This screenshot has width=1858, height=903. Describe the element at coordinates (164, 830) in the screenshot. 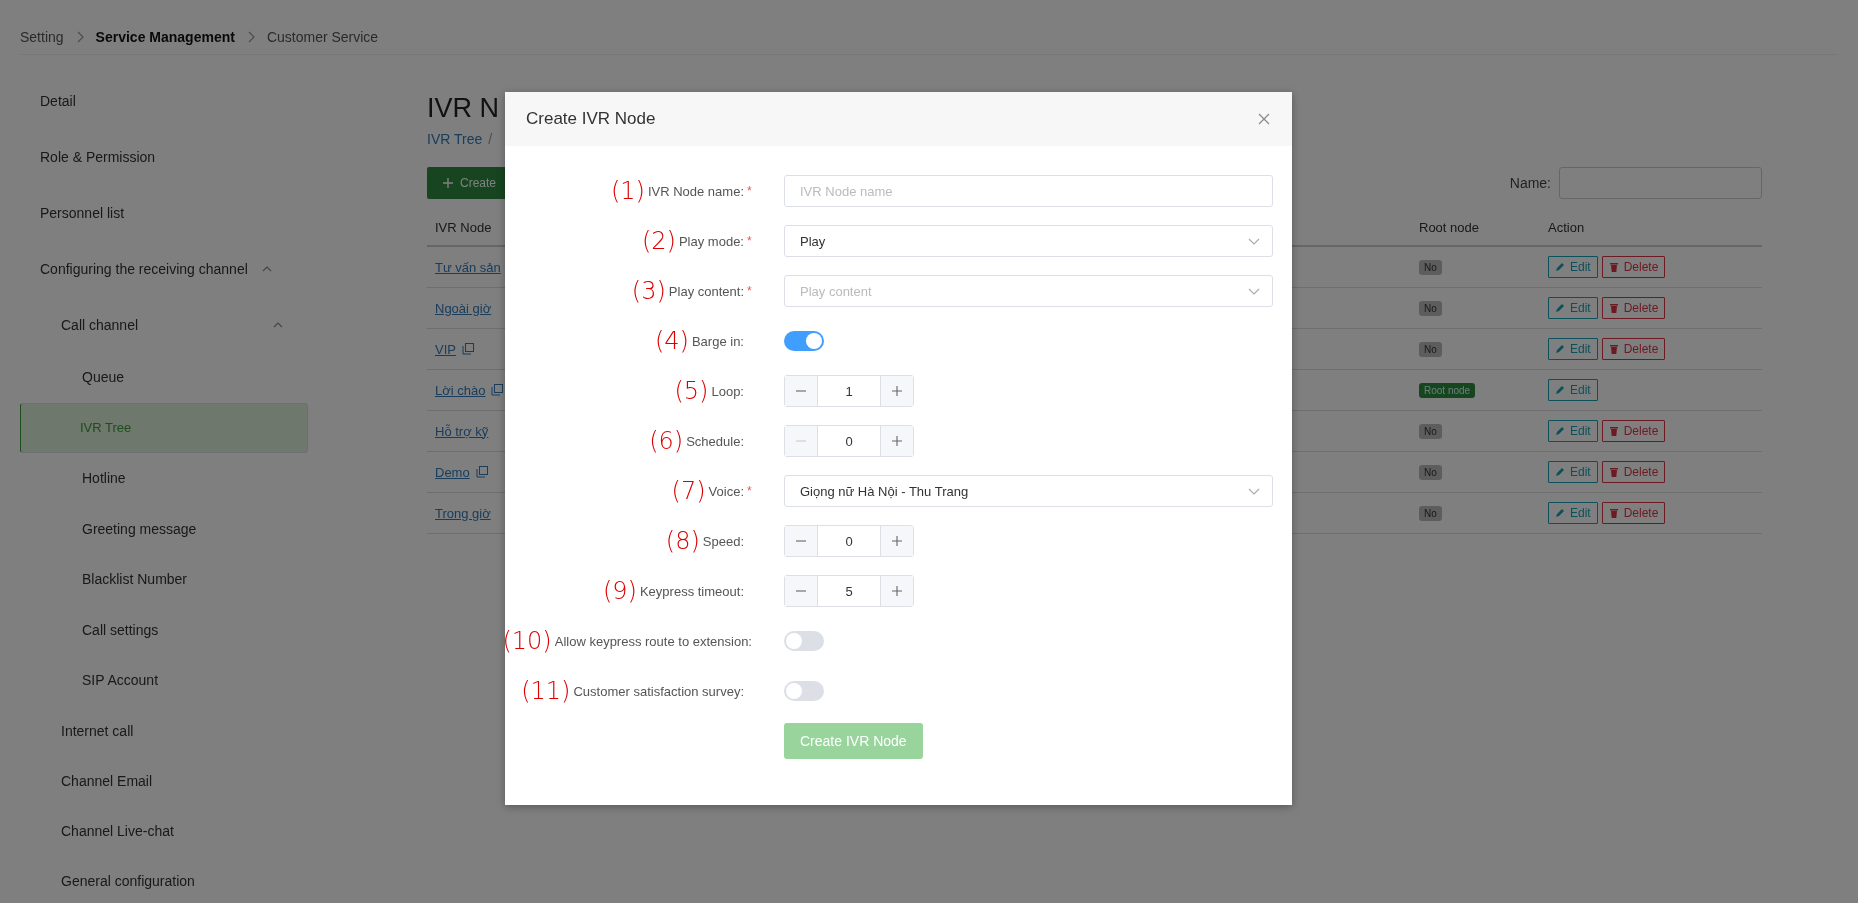

I see `sidebar-item: Channel Live-chat` at that location.